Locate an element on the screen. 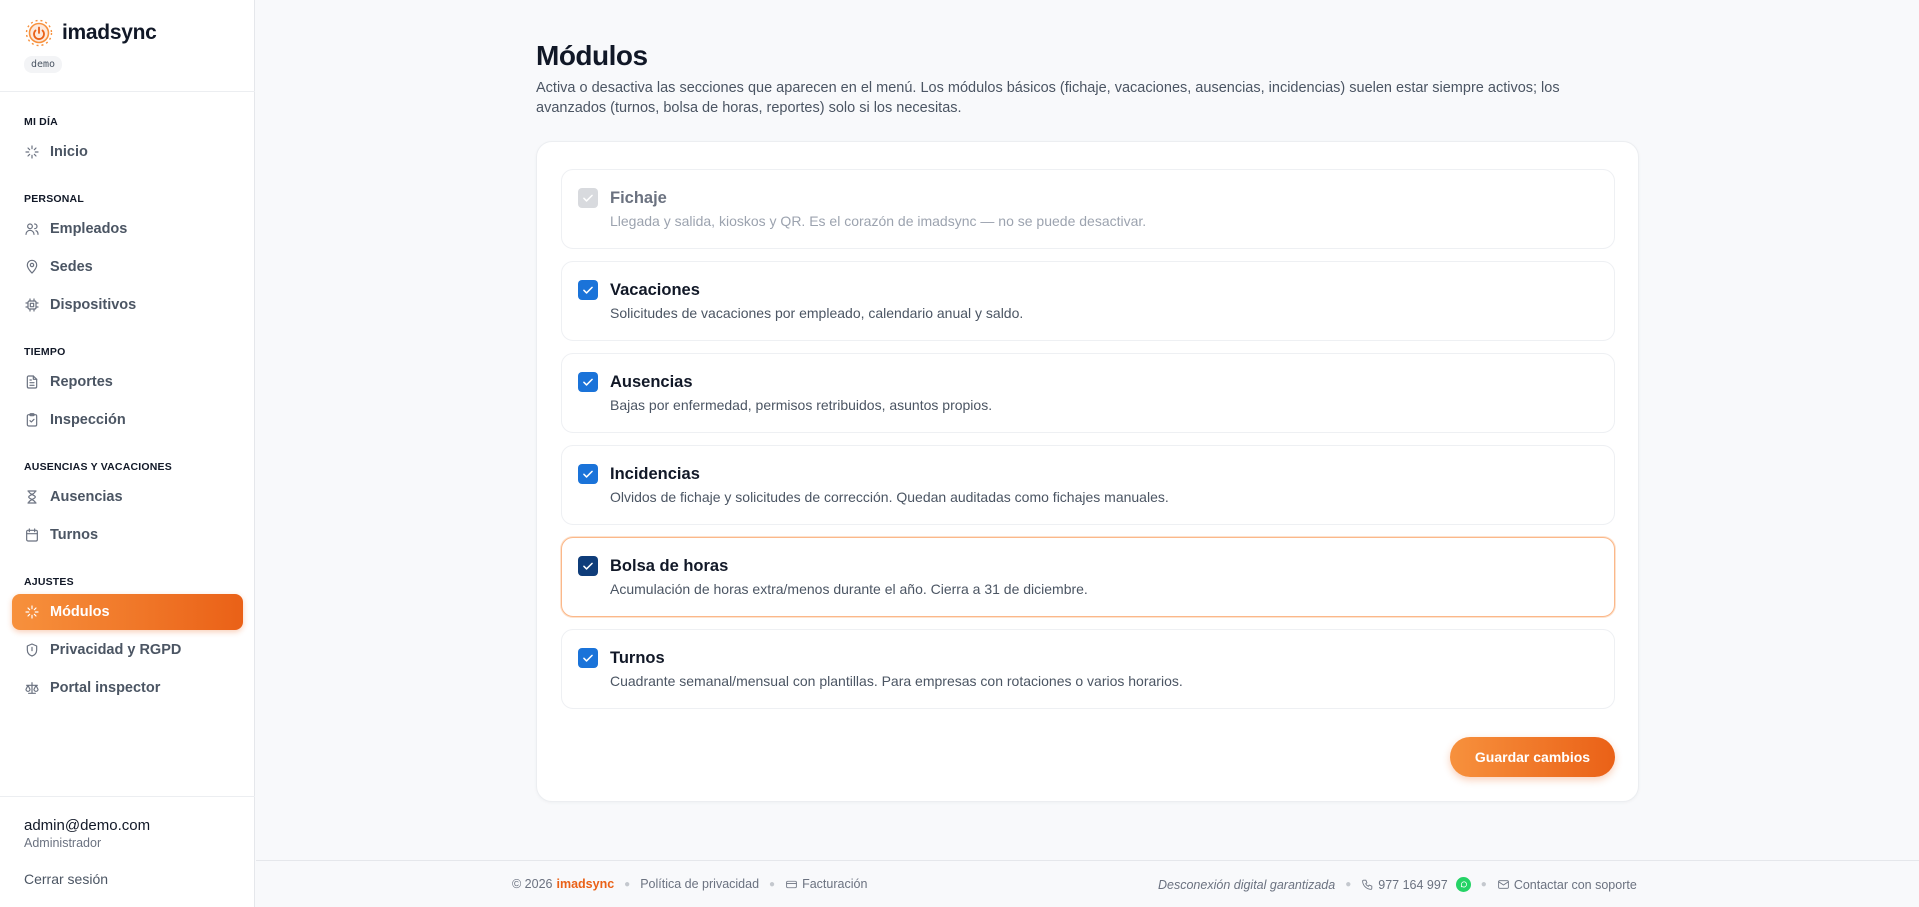 The width and height of the screenshot is (1919, 907). sidebar-item-portal-inspector: Portal inspector is located at coordinates (127, 688).